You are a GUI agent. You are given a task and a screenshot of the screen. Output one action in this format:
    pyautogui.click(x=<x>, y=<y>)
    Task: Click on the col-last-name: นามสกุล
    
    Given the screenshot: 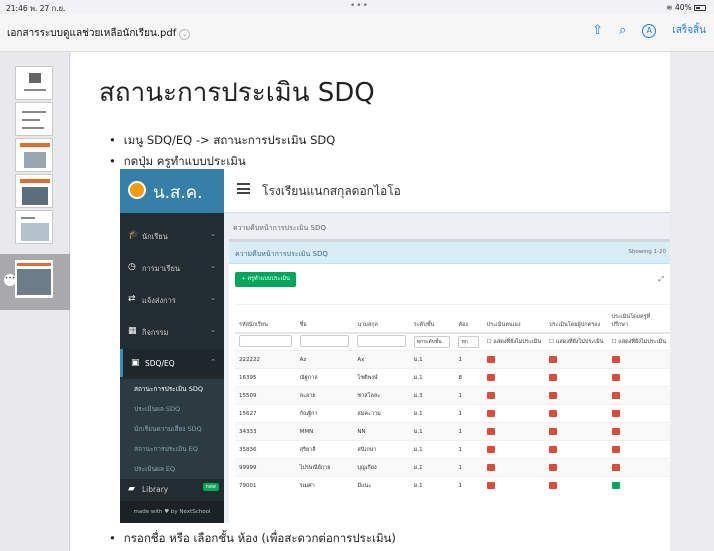 What is the action you would take?
    pyautogui.click(x=381, y=319)
    